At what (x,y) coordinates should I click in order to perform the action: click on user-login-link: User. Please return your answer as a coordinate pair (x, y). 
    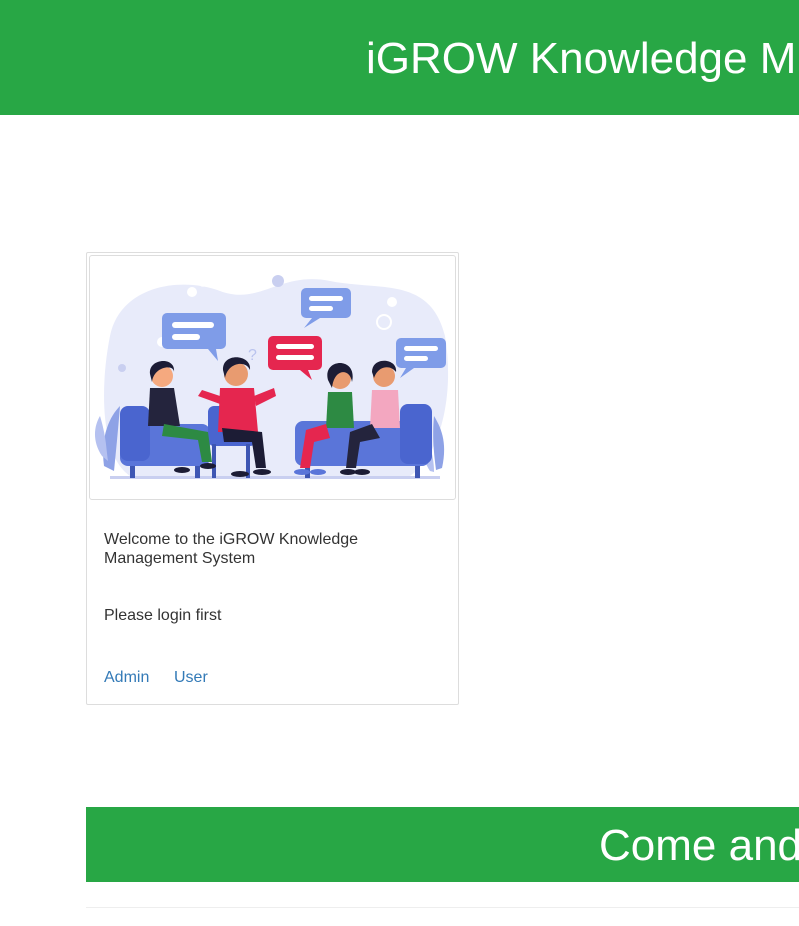
    Looking at the image, I should click on (191, 677).